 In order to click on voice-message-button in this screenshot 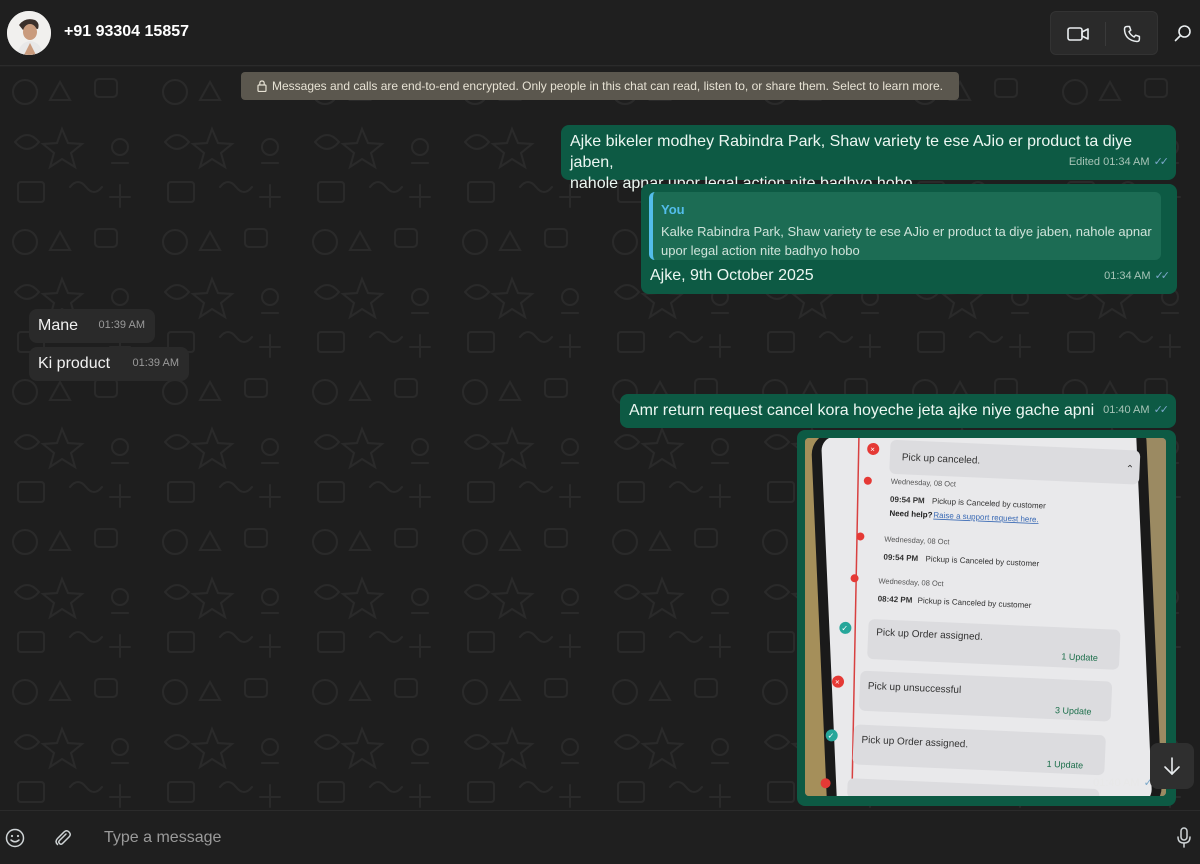, I will do `click(1184, 838)`.